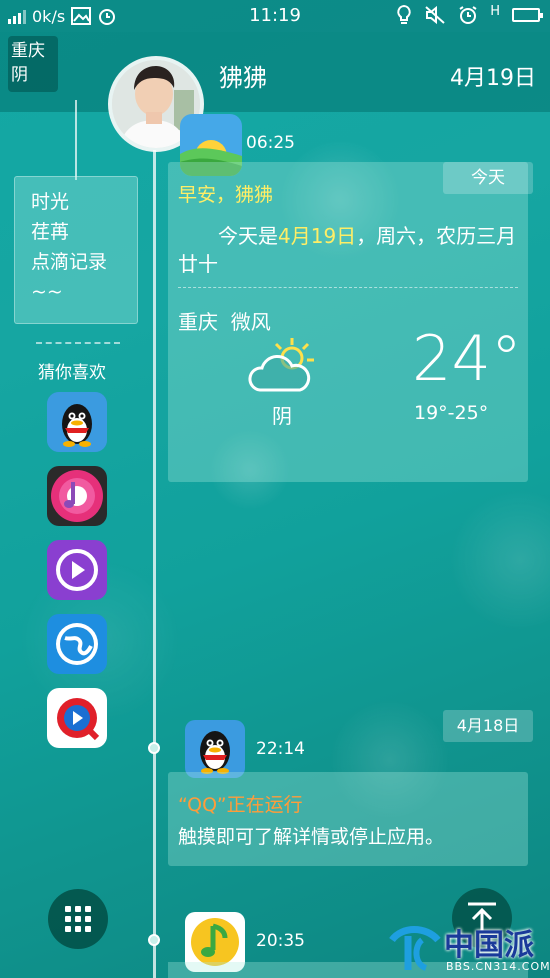 This screenshot has height=978, width=550. Describe the element at coordinates (76, 140) in the screenshot. I see `note-hanger-line` at that location.